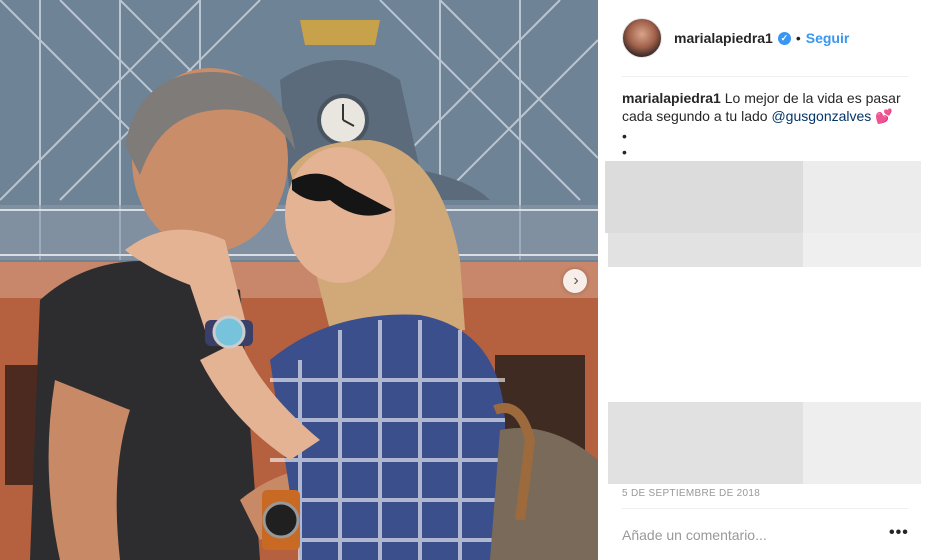  Describe the element at coordinates (691, 493) in the screenshot. I see `post-date: 5 DE SEPTIEMBRE DE 2018` at that location.